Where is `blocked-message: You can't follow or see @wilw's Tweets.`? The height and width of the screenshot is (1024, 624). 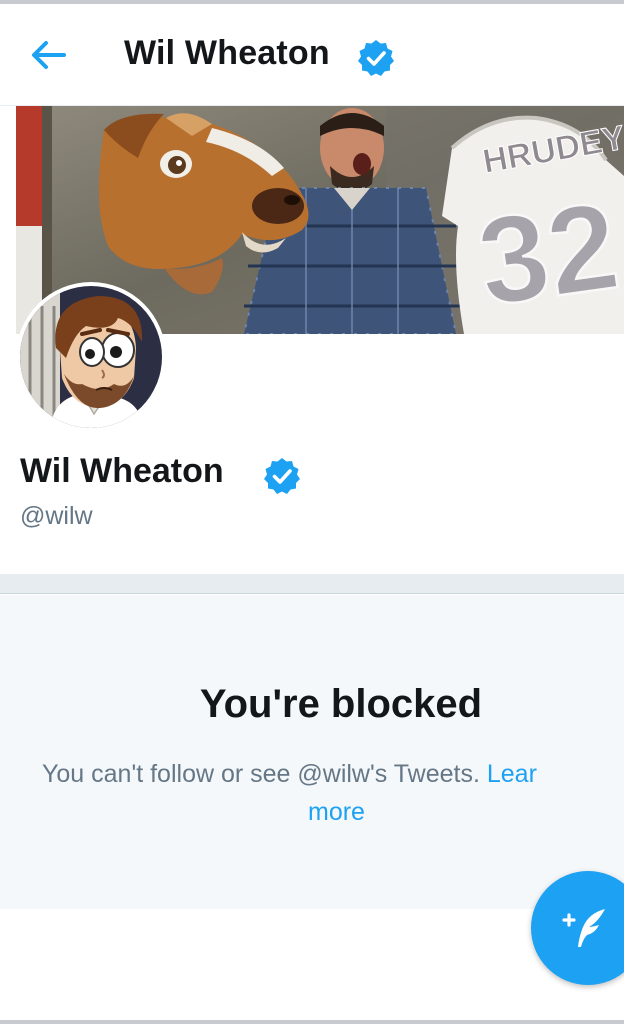 blocked-message: You can't follow or see @wilw's Tweets. is located at coordinates (261, 774).